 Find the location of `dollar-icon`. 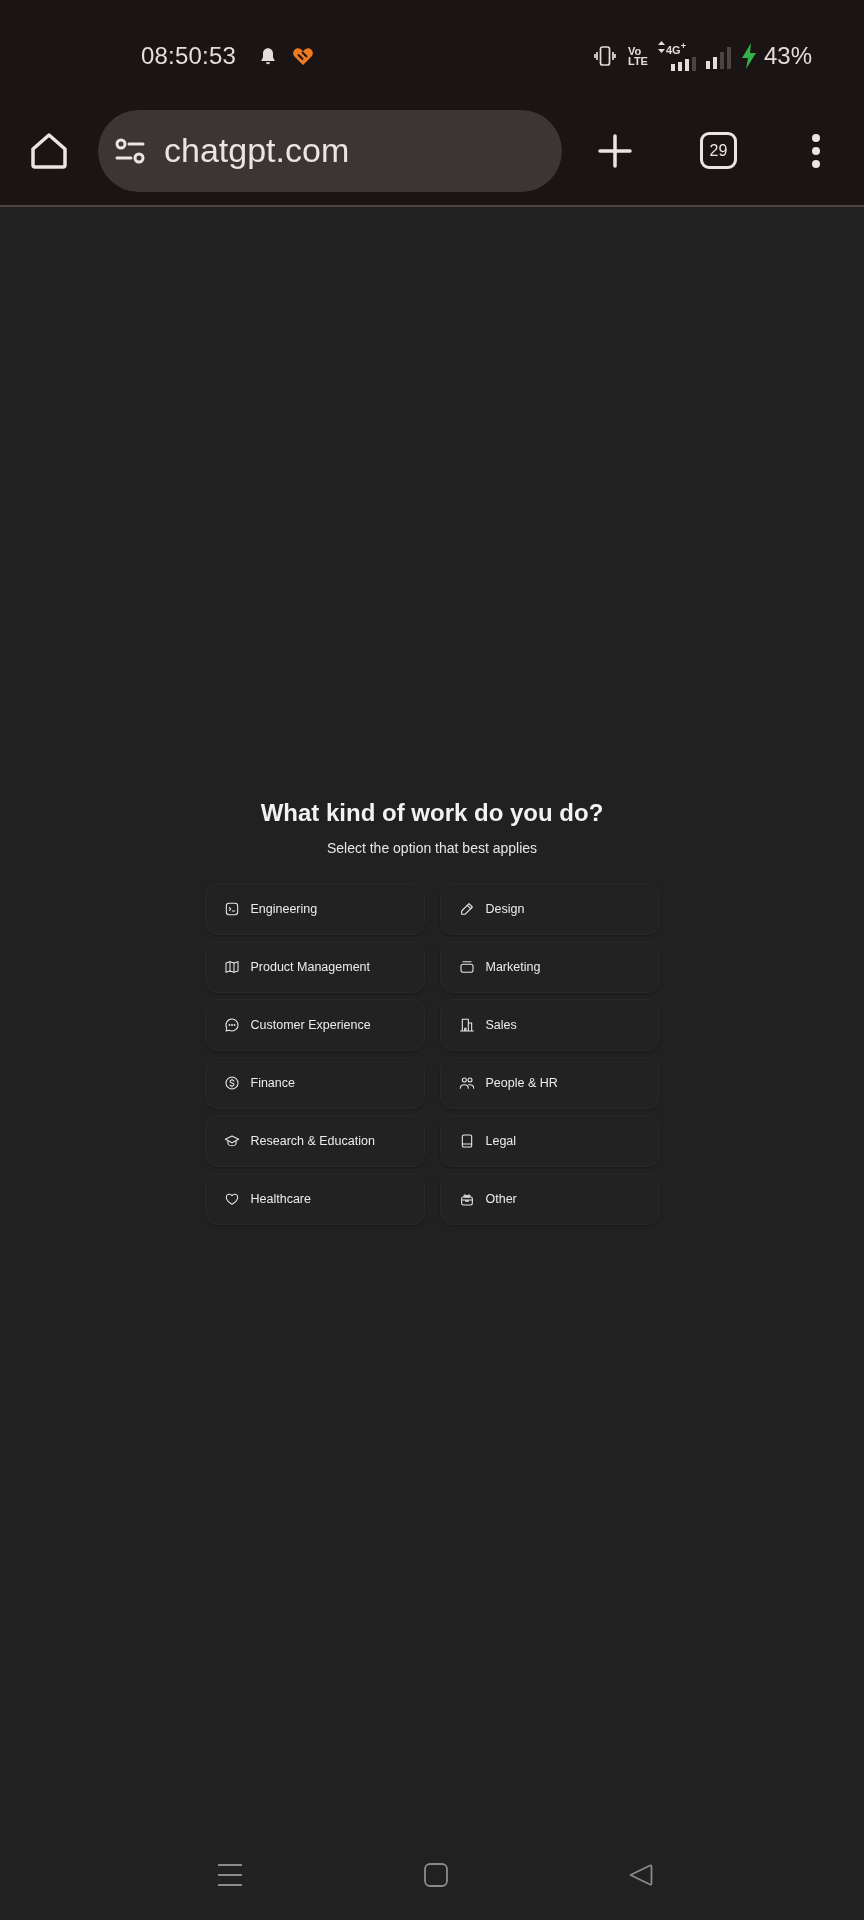

dollar-icon is located at coordinates (231, 1083).